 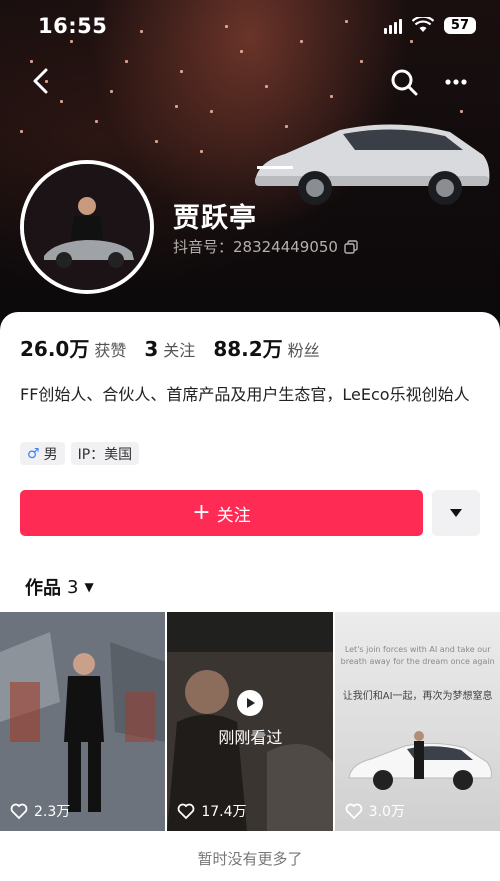 I want to click on status-bar: 16:55 57, so click(x=250, y=26).